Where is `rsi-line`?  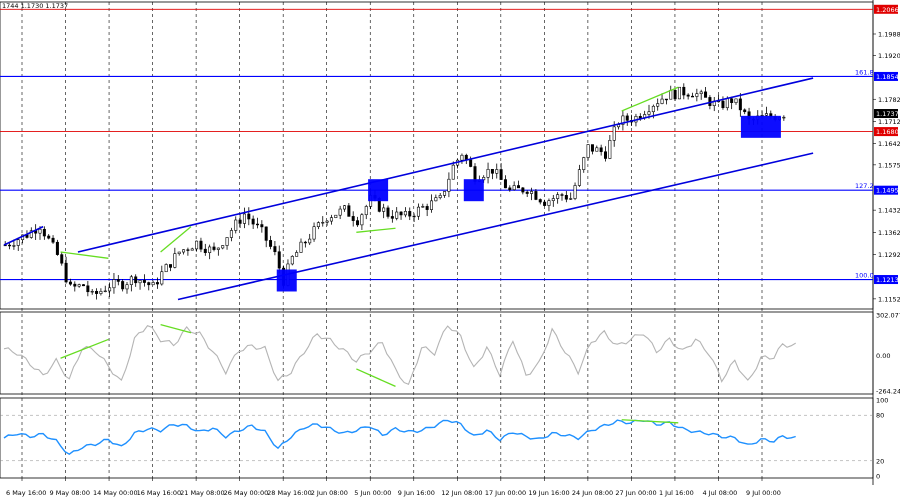 rsi-line is located at coordinates (399, 437).